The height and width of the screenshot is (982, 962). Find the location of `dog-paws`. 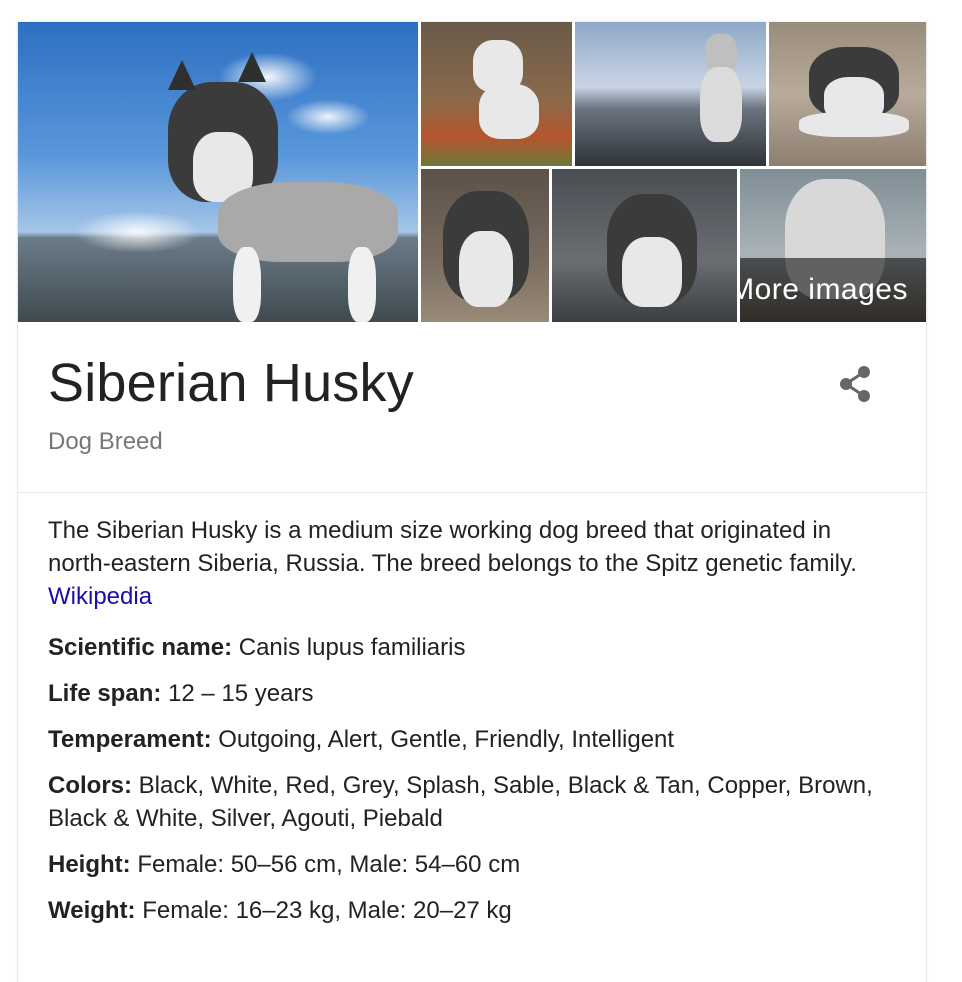

dog-paws is located at coordinates (854, 124).